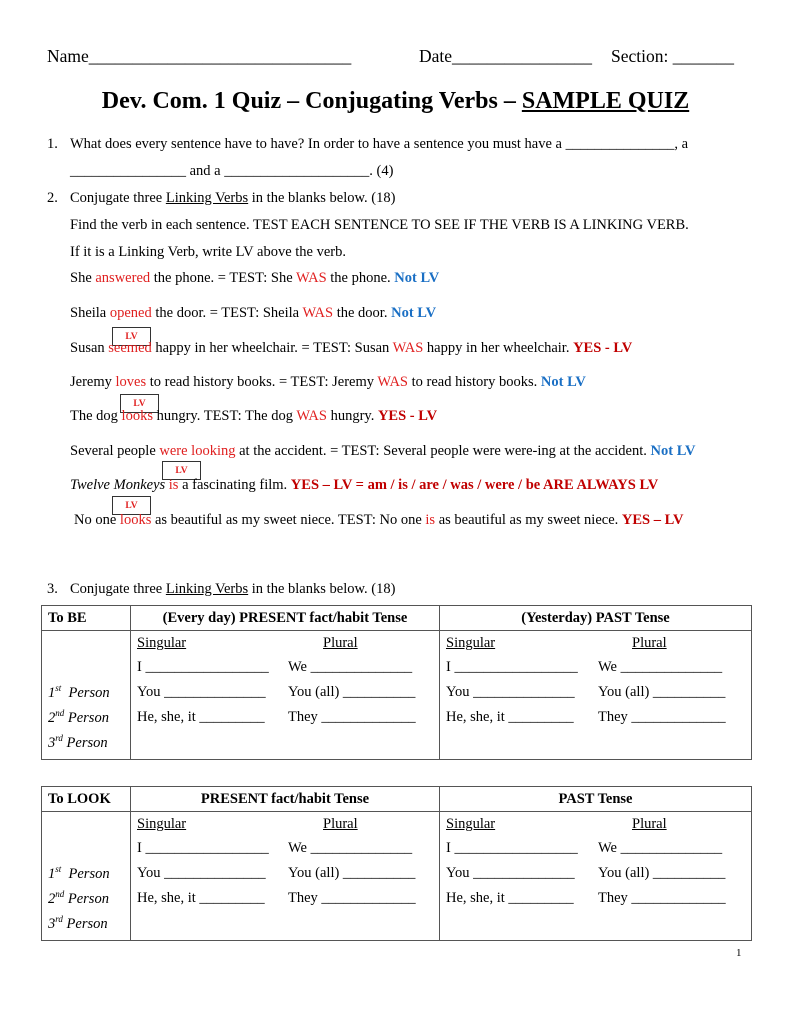 The width and height of the screenshot is (791, 1024). I want to click on result-label: YES – LV, so click(652, 520).